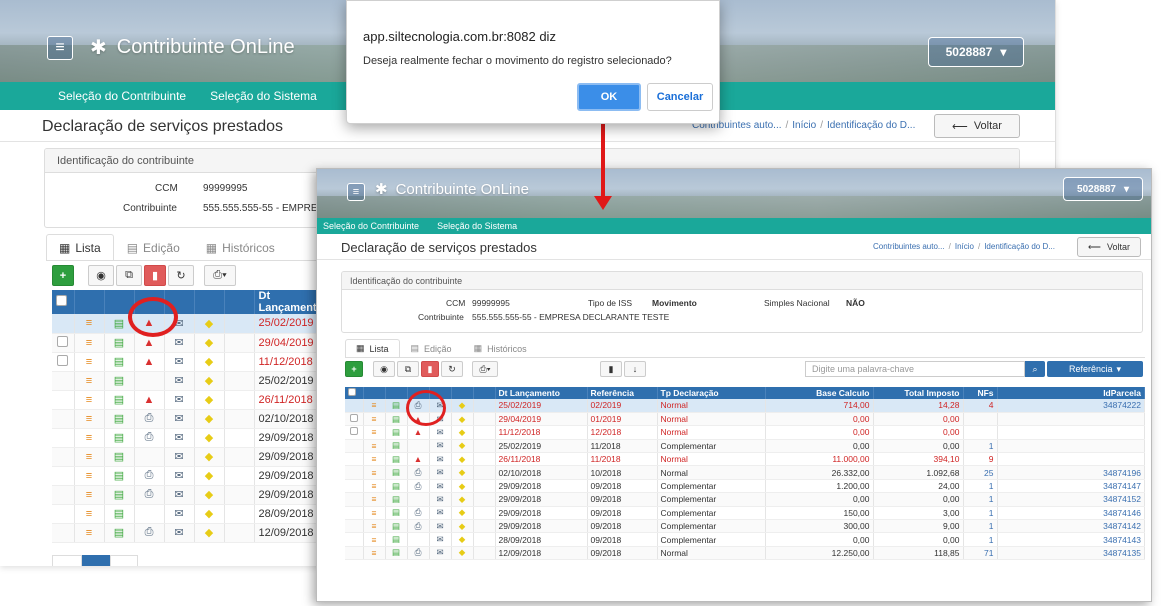 This screenshot has height=606, width=1171. Describe the element at coordinates (353, 418) in the screenshot. I see `row-checkbox` at that location.